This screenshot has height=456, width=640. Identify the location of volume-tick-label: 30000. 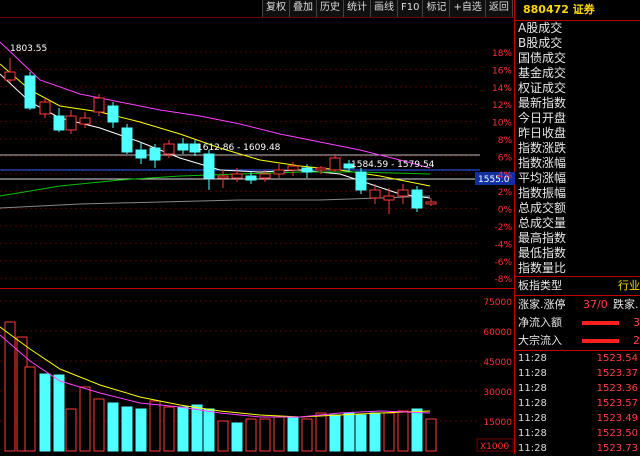
(497, 393).